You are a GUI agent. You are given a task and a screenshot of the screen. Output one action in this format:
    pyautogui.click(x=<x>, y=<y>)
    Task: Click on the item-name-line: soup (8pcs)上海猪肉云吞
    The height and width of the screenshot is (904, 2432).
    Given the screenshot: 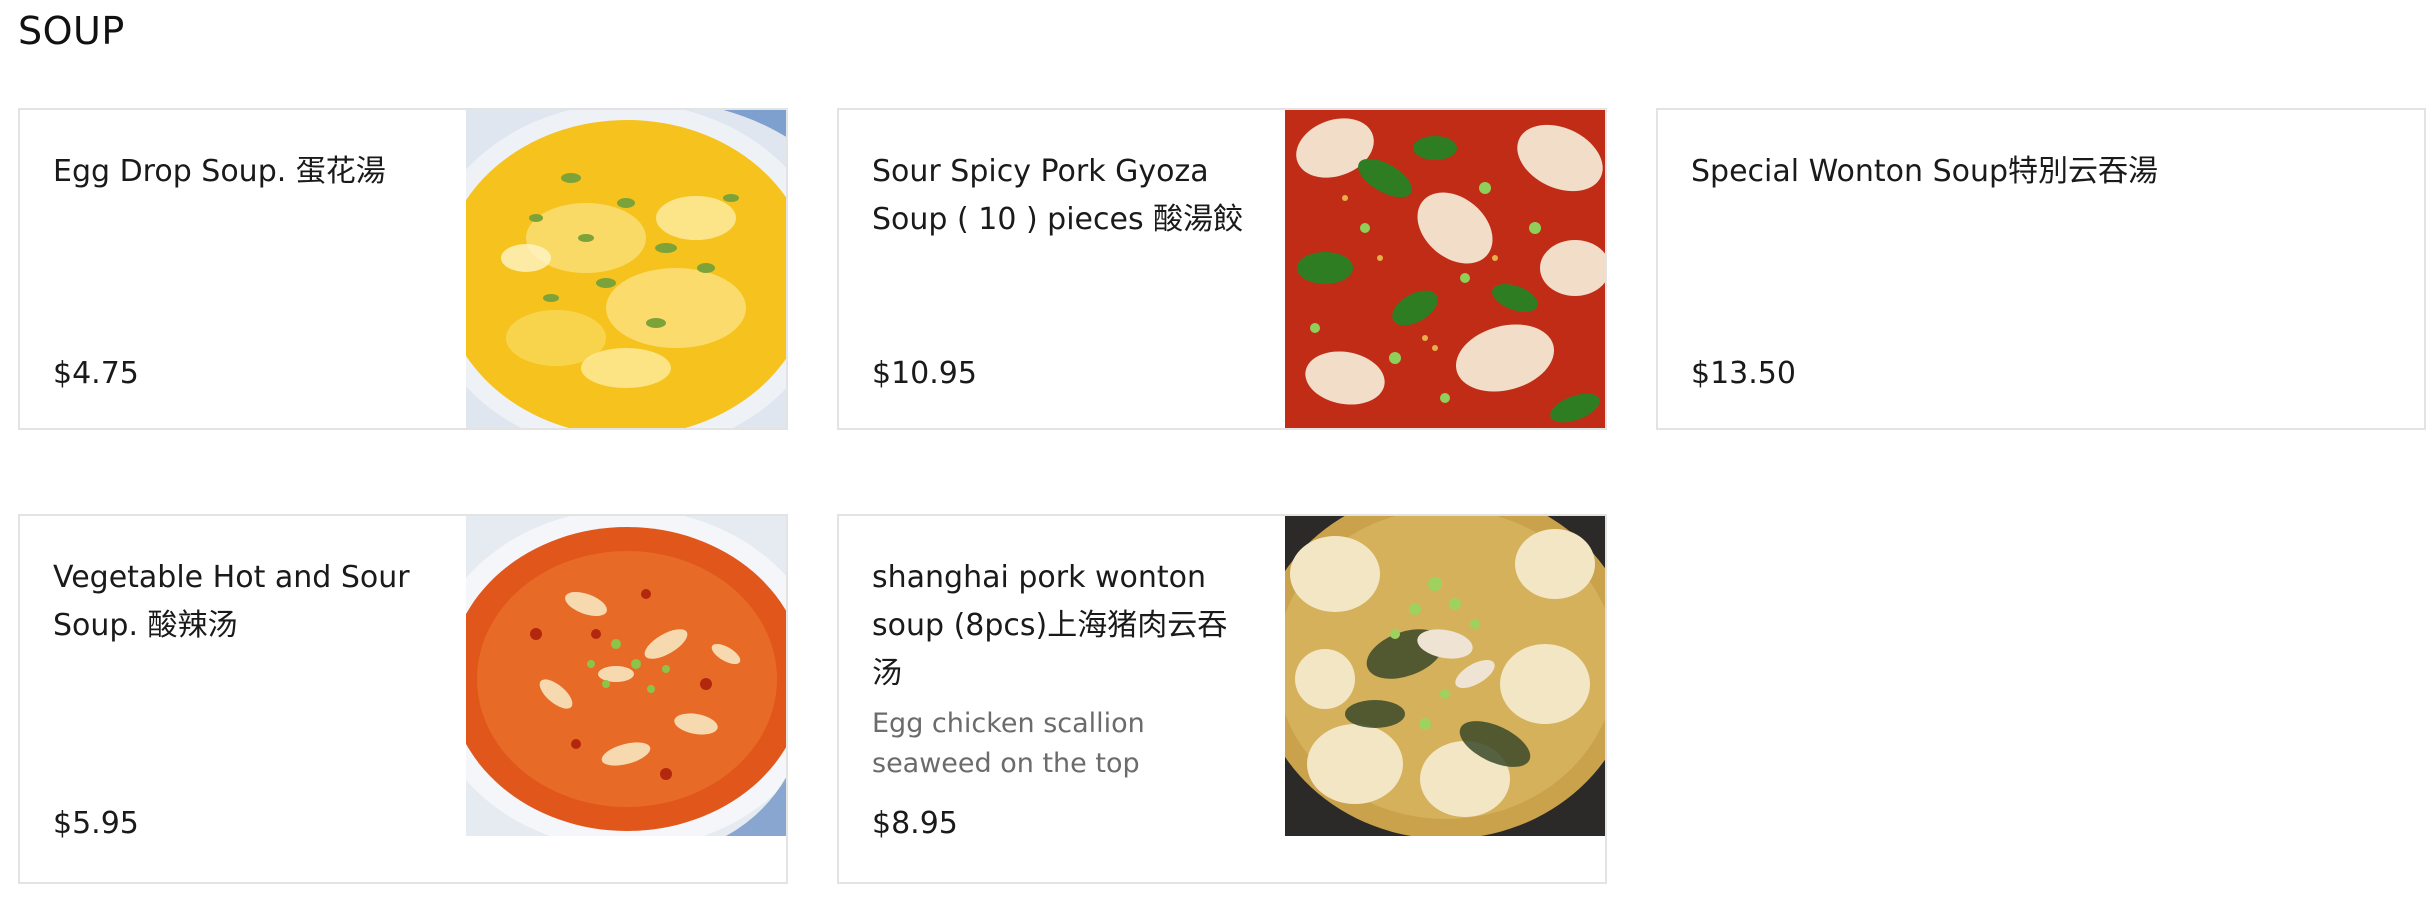 What is the action you would take?
    pyautogui.click(x=1050, y=625)
    